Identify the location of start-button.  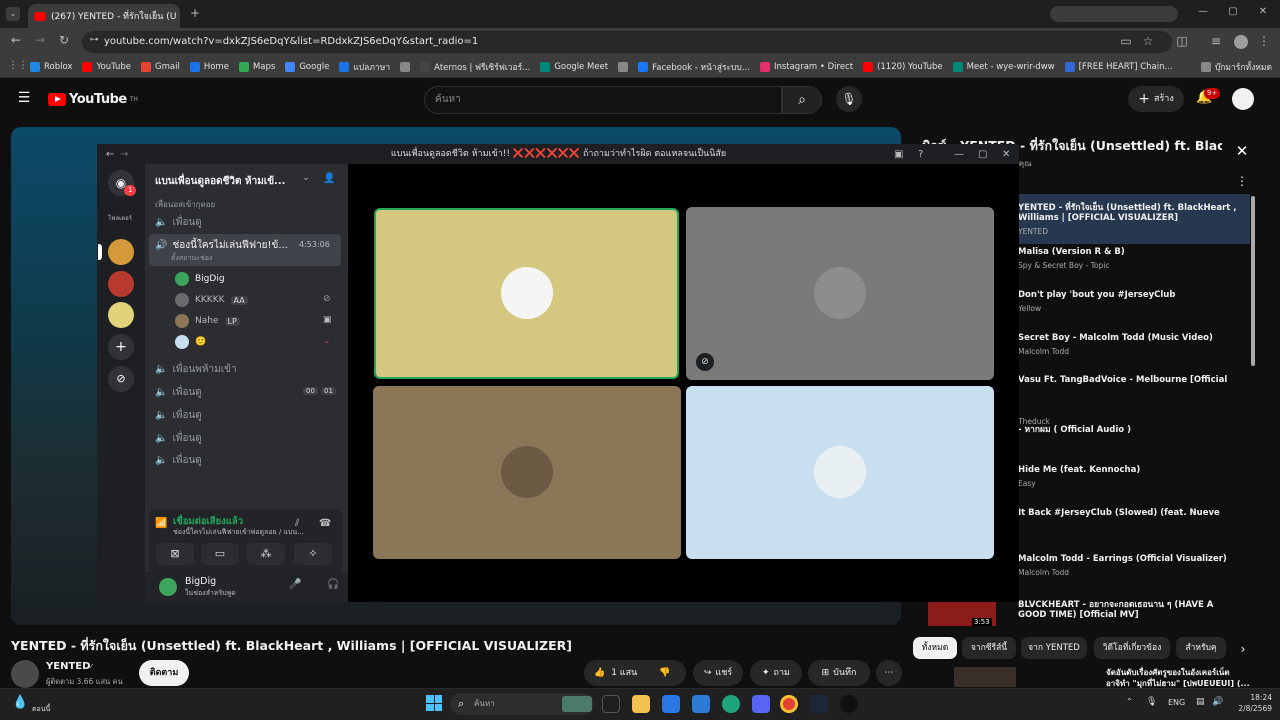
(434, 703).